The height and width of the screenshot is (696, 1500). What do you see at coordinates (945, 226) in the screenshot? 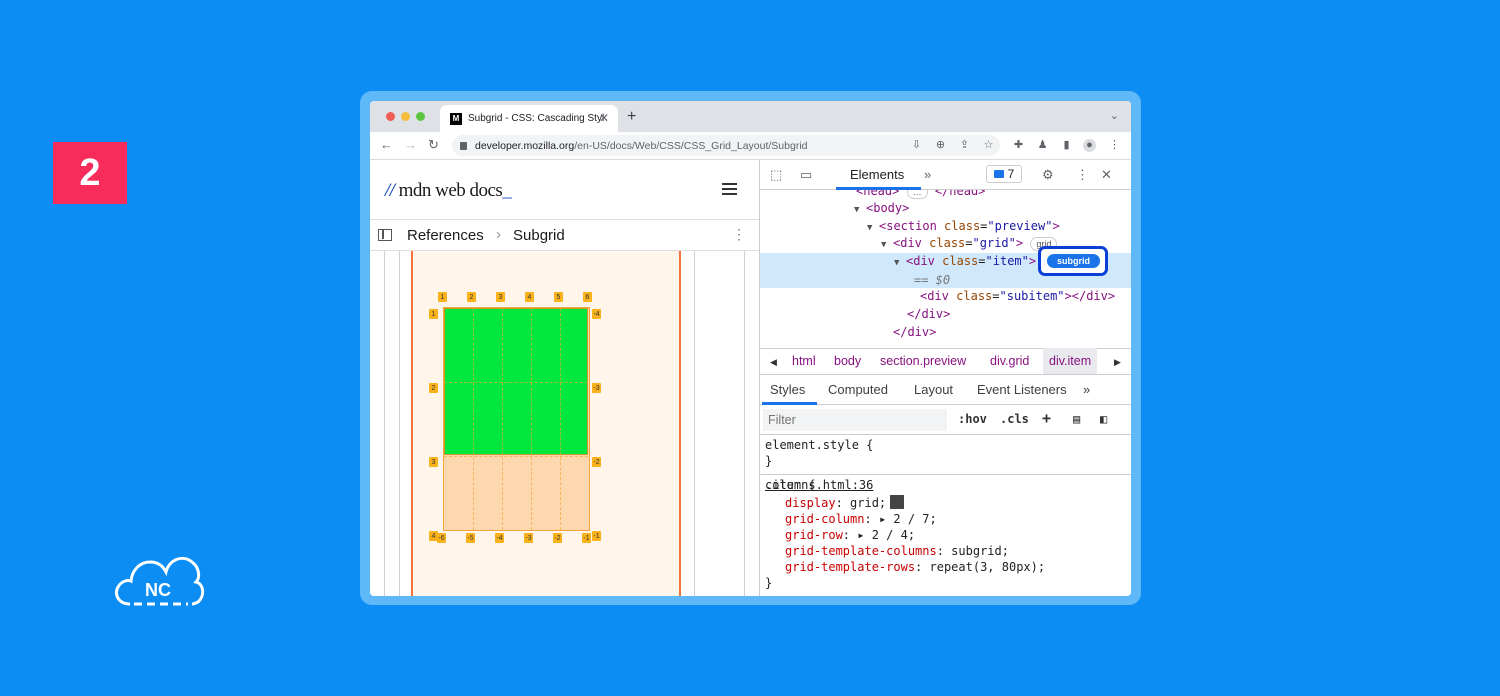
I see `dom-node-section: ▼ <section class="preview">` at bounding box center [945, 226].